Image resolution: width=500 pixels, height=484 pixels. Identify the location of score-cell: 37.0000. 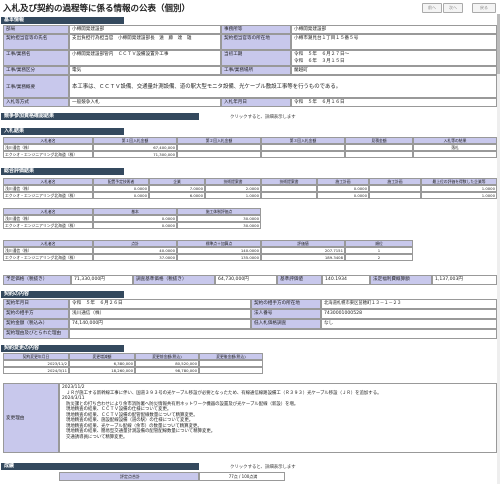
(135, 257).